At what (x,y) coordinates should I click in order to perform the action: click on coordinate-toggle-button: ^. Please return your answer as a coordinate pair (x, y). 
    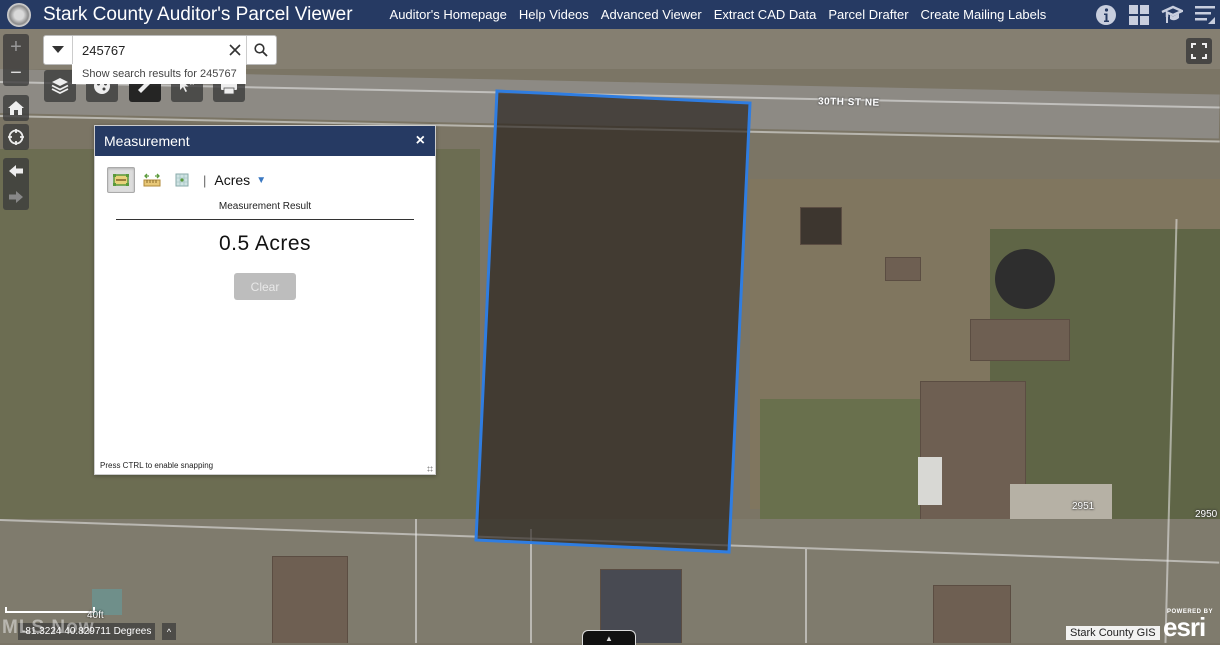
    Looking at the image, I should click on (169, 631).